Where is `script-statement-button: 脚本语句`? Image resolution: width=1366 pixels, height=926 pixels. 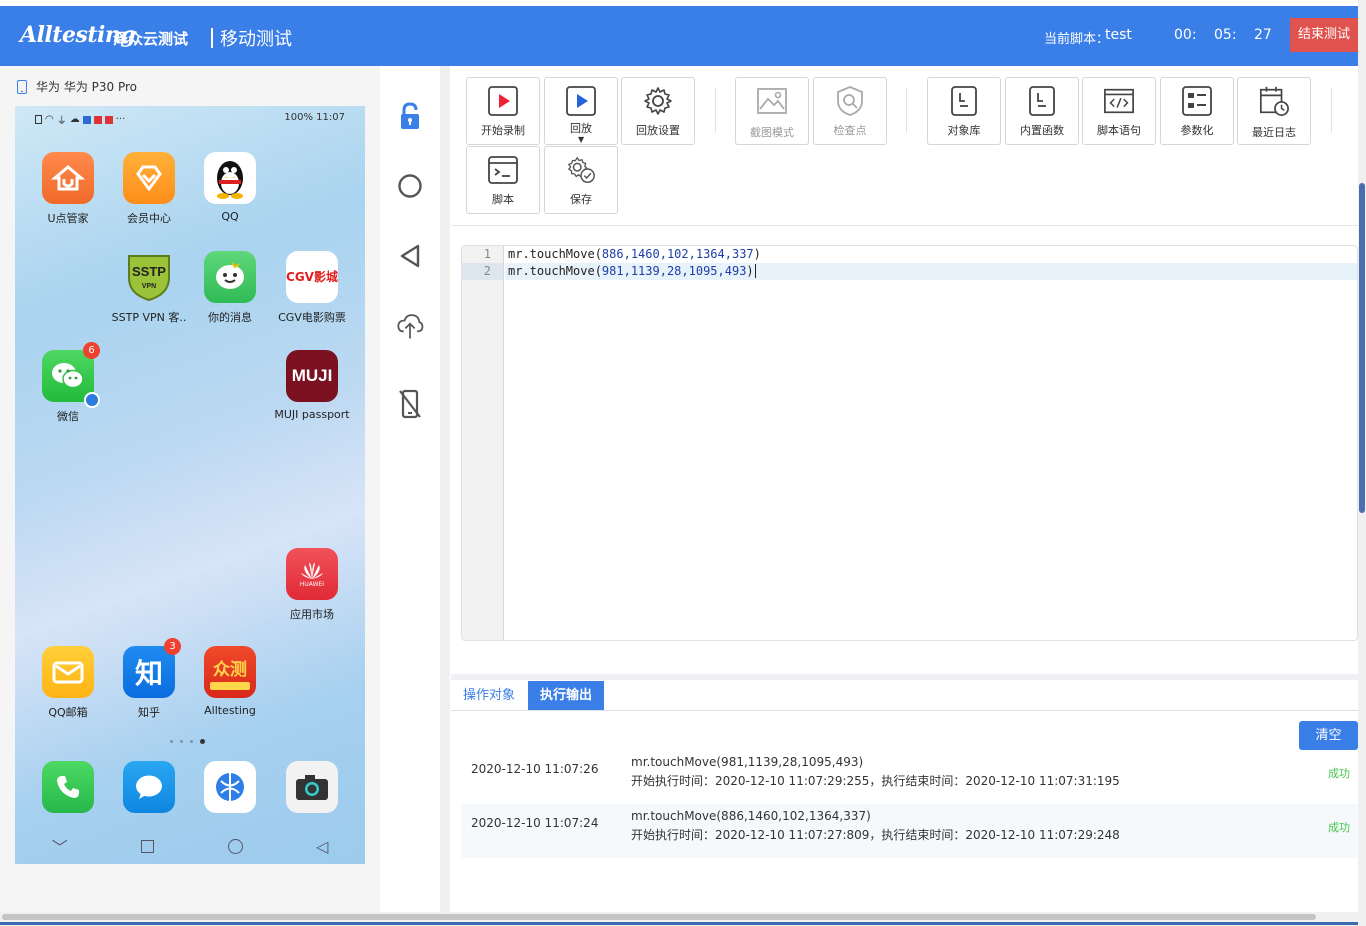 script-statement-button: 脚本语句 is located at coordinates (1119, 111).